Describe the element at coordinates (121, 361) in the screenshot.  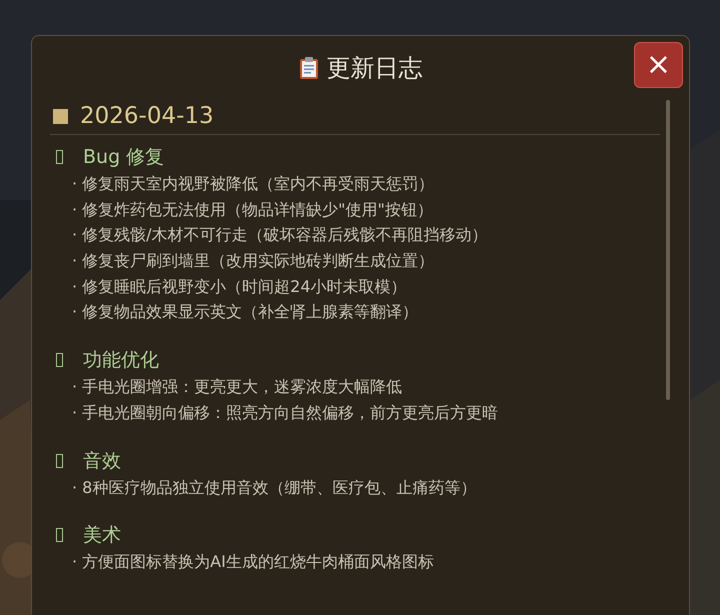
I see `section-heading: 功能优化` at that location.